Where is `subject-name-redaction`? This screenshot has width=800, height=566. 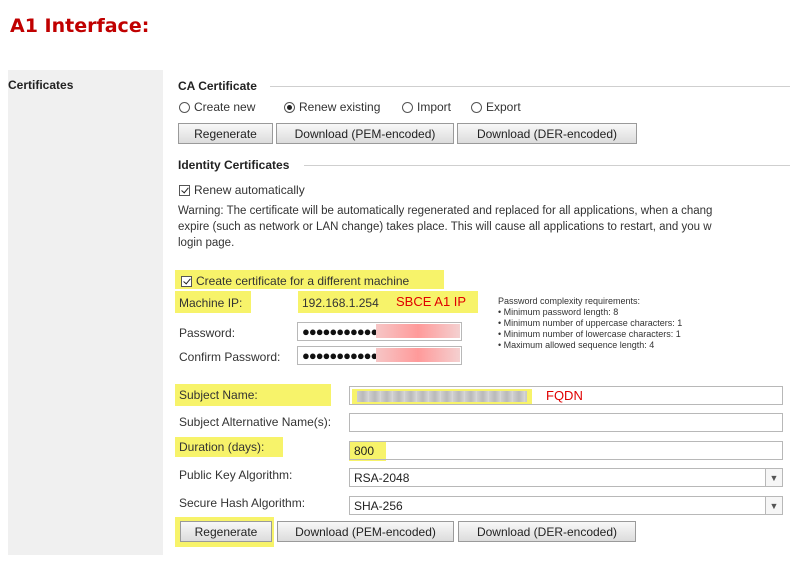
subject-name-redaction is located at coordinates (442, 396).